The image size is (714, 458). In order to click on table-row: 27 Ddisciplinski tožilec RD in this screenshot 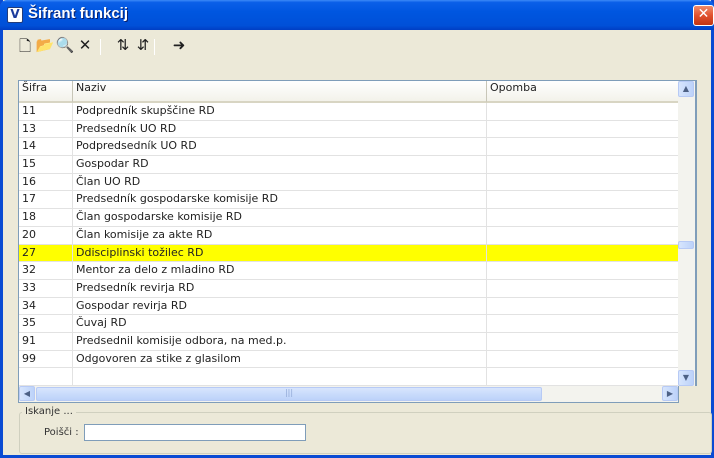, I will do `click(357, 253)`.